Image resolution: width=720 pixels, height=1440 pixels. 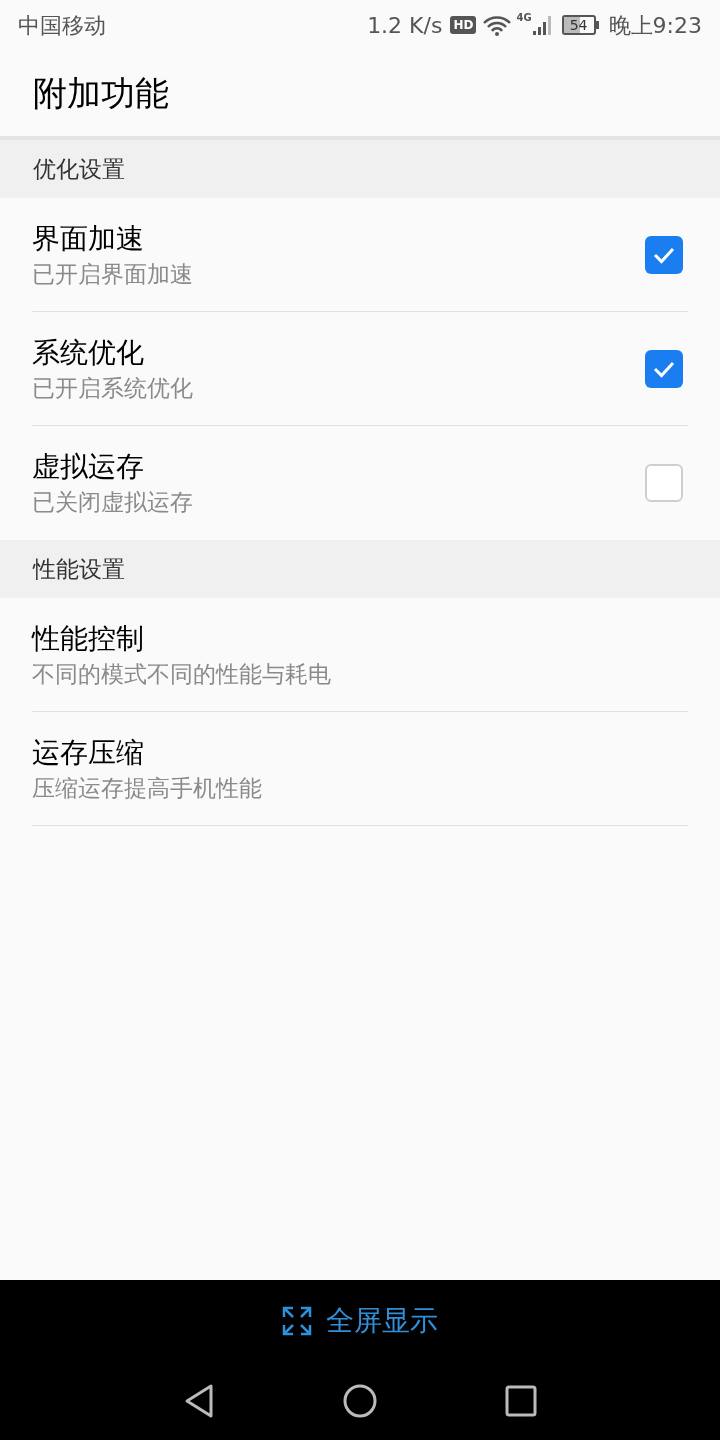 I want to click on row-title: 系统优化, so click(x=88, y=352).